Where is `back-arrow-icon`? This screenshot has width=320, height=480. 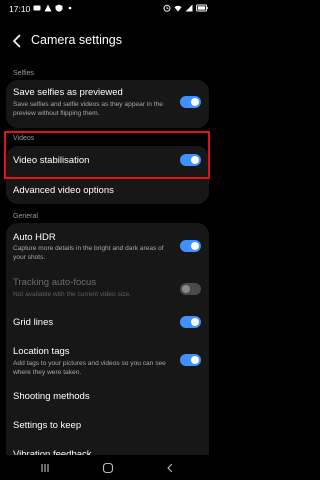 back-arrow-icon is located at coordinates (17, 41).